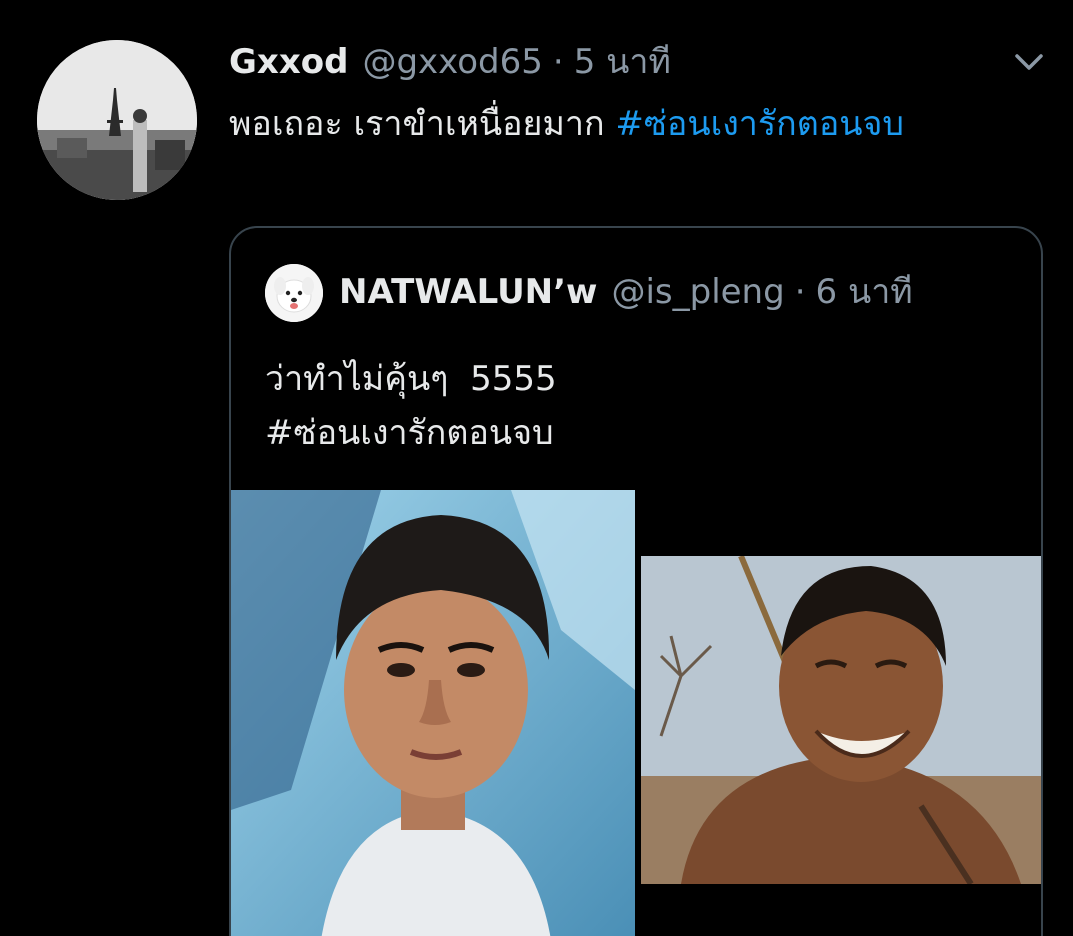  I want to click on user-handle: @gxxod65, so click(452, 62).